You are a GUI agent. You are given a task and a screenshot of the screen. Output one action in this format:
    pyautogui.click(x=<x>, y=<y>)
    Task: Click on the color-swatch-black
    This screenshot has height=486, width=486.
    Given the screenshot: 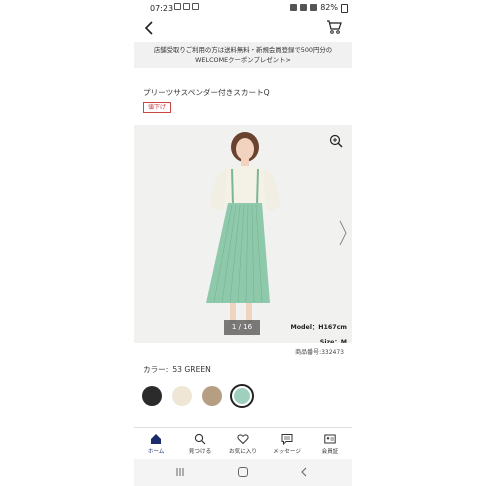 What is the action you would take?
    pyautogui.click(x=152, y=396)
    